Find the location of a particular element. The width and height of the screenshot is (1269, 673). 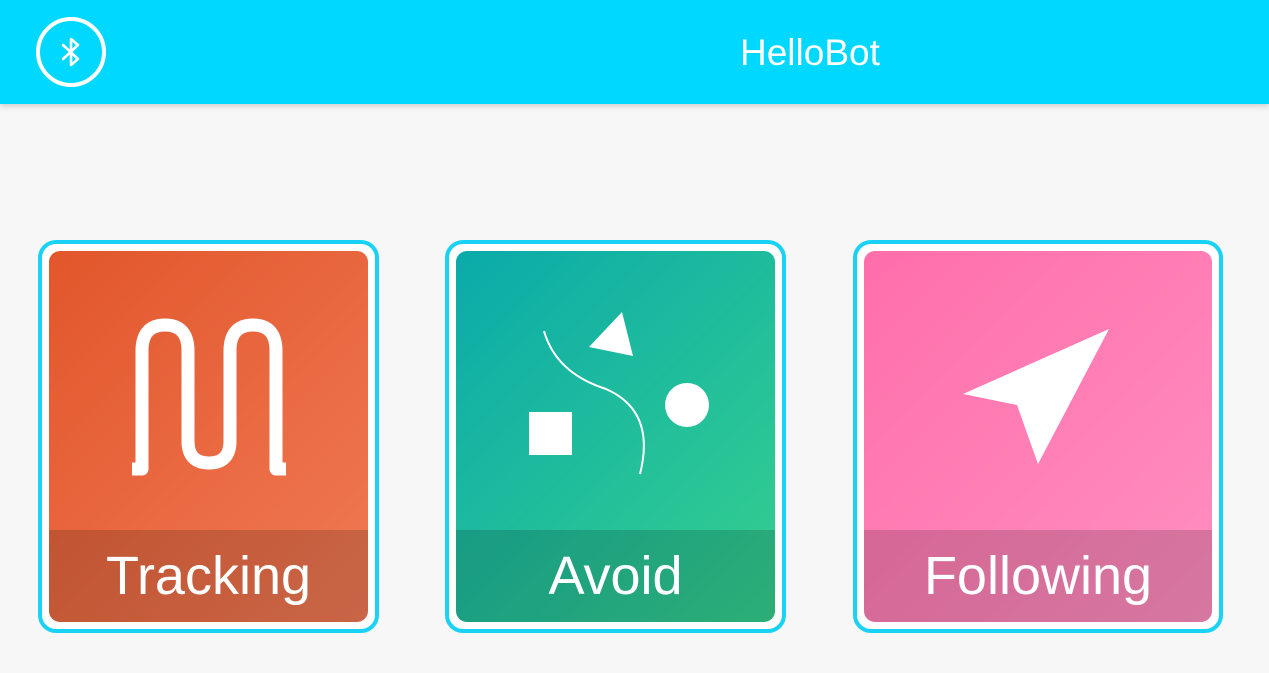

tracking-label: Tracking is located at coordinates (208, 576).